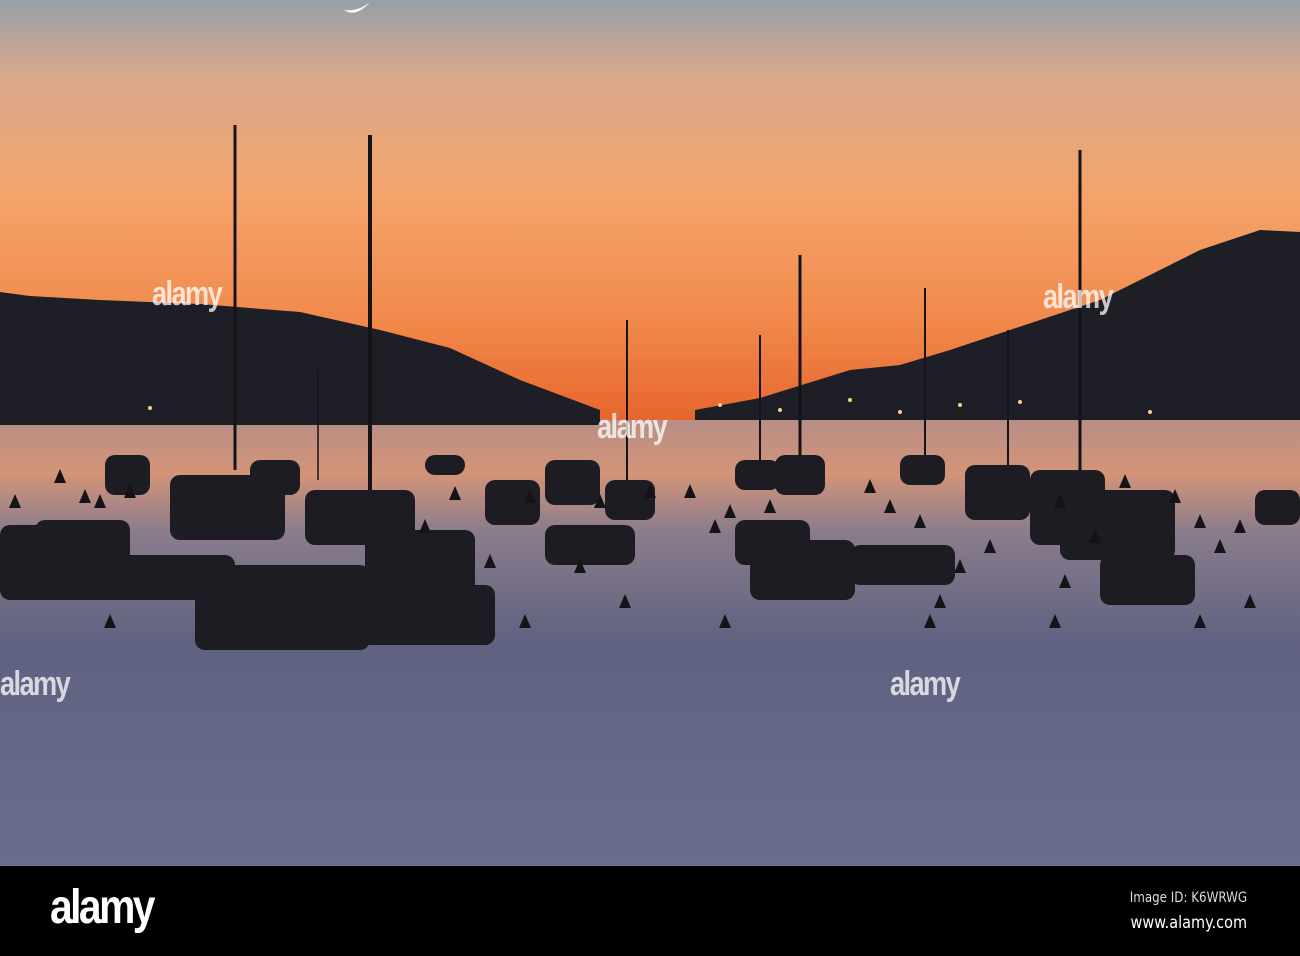 The height and width of the screenshot is (956, 1300). I want to click on site-url: www.alamy.com, so click(1189, 923).